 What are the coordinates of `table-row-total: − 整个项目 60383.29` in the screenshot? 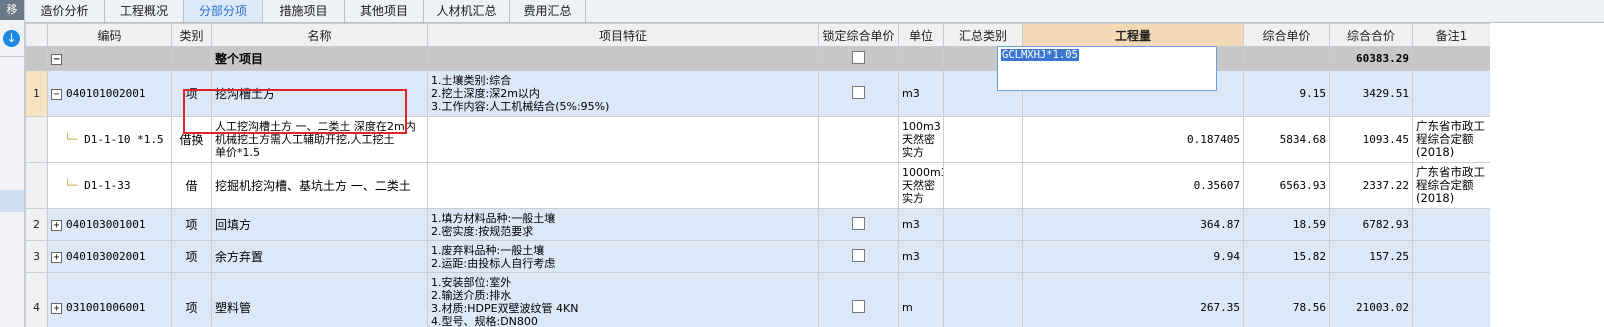 It's located at (757, 58).